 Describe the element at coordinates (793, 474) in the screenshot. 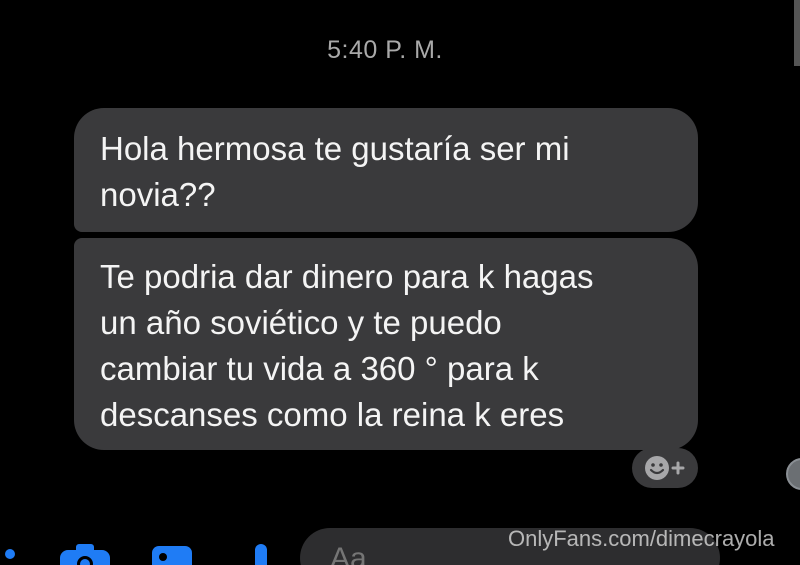

I see `avatar` at that location.